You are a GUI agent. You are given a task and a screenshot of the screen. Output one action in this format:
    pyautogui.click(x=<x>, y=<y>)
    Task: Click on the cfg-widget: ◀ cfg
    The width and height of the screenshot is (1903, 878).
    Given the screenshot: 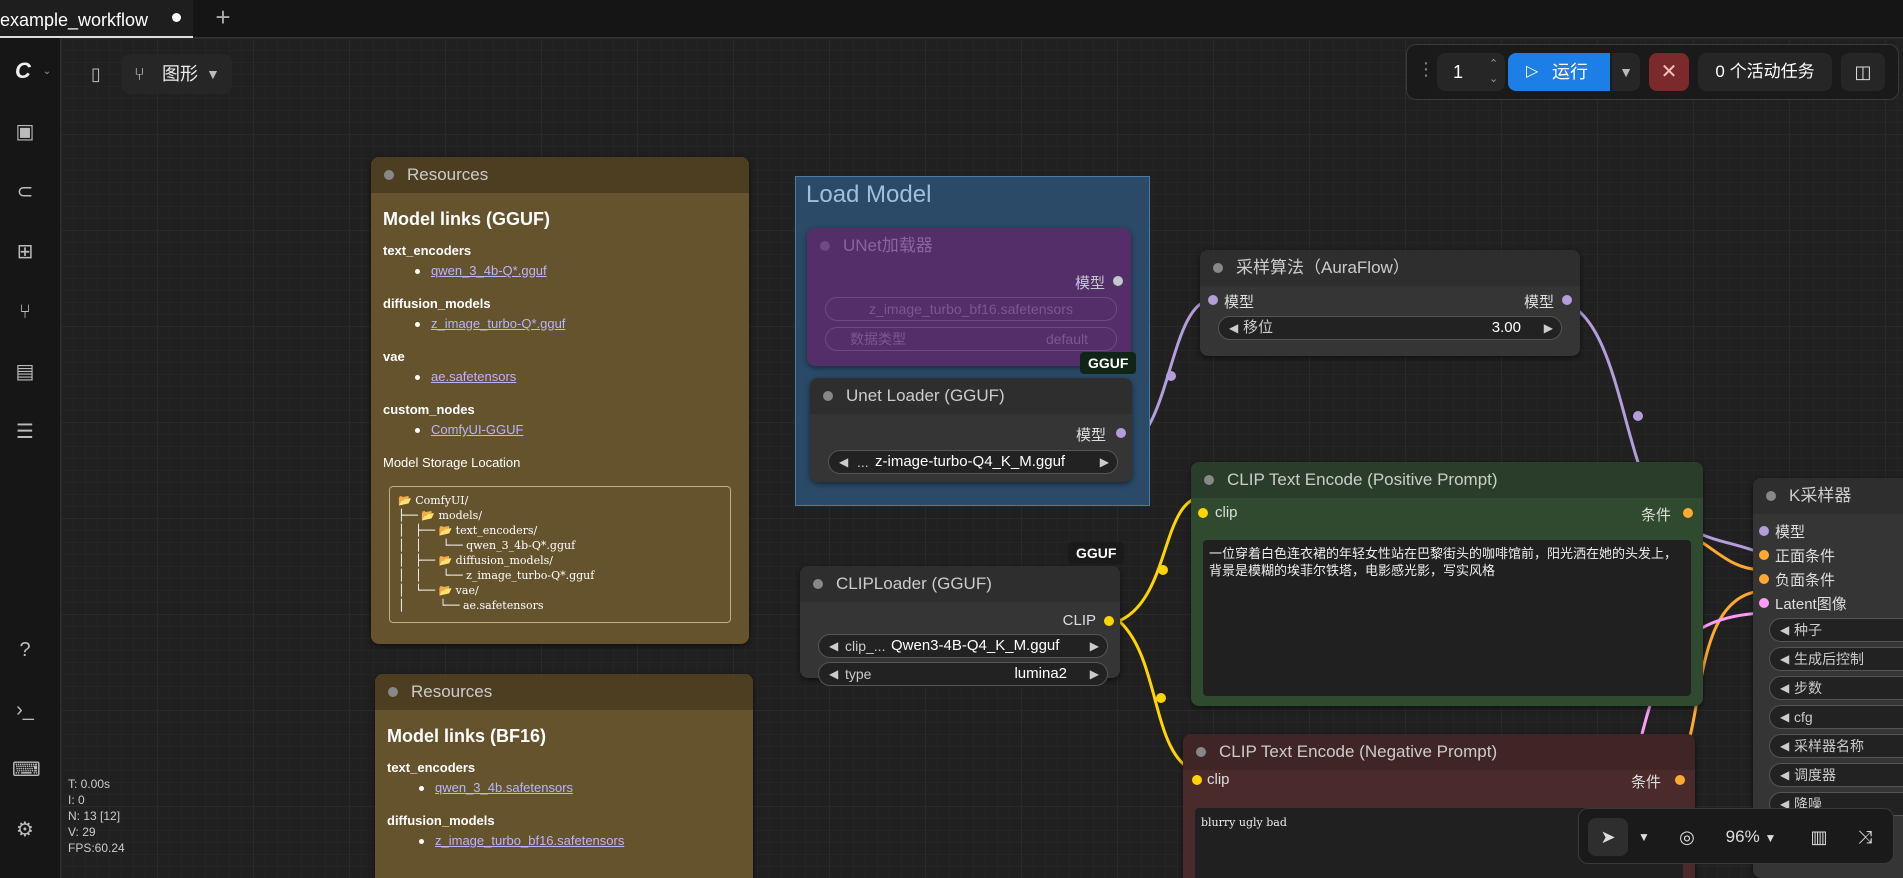 What is the action you would take?
    pyautogui.click(x=1836, y=717)
    